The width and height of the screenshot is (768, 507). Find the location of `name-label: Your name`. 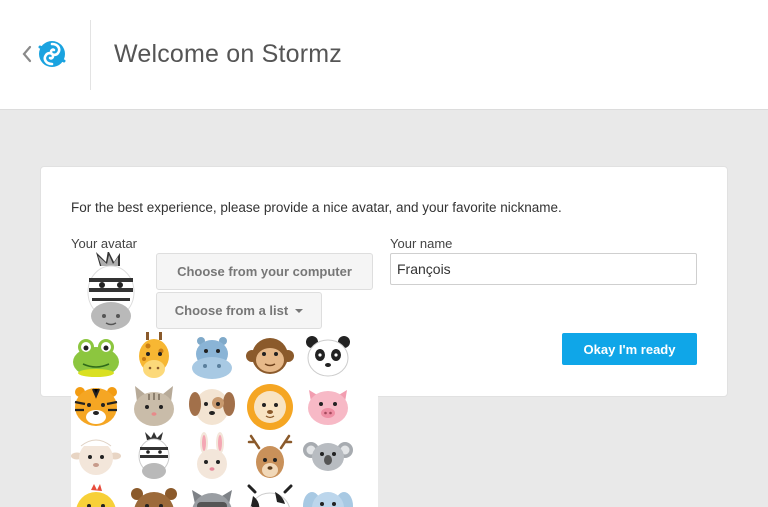

name-label: Your name is located at coordinates (421, 243).